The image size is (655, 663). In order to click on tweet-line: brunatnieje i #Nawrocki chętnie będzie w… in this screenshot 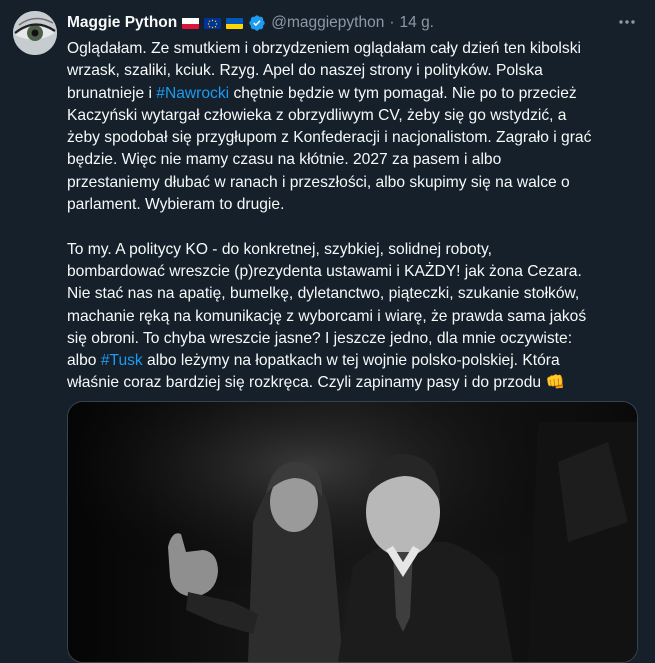, I will do `click(357, 94)`.